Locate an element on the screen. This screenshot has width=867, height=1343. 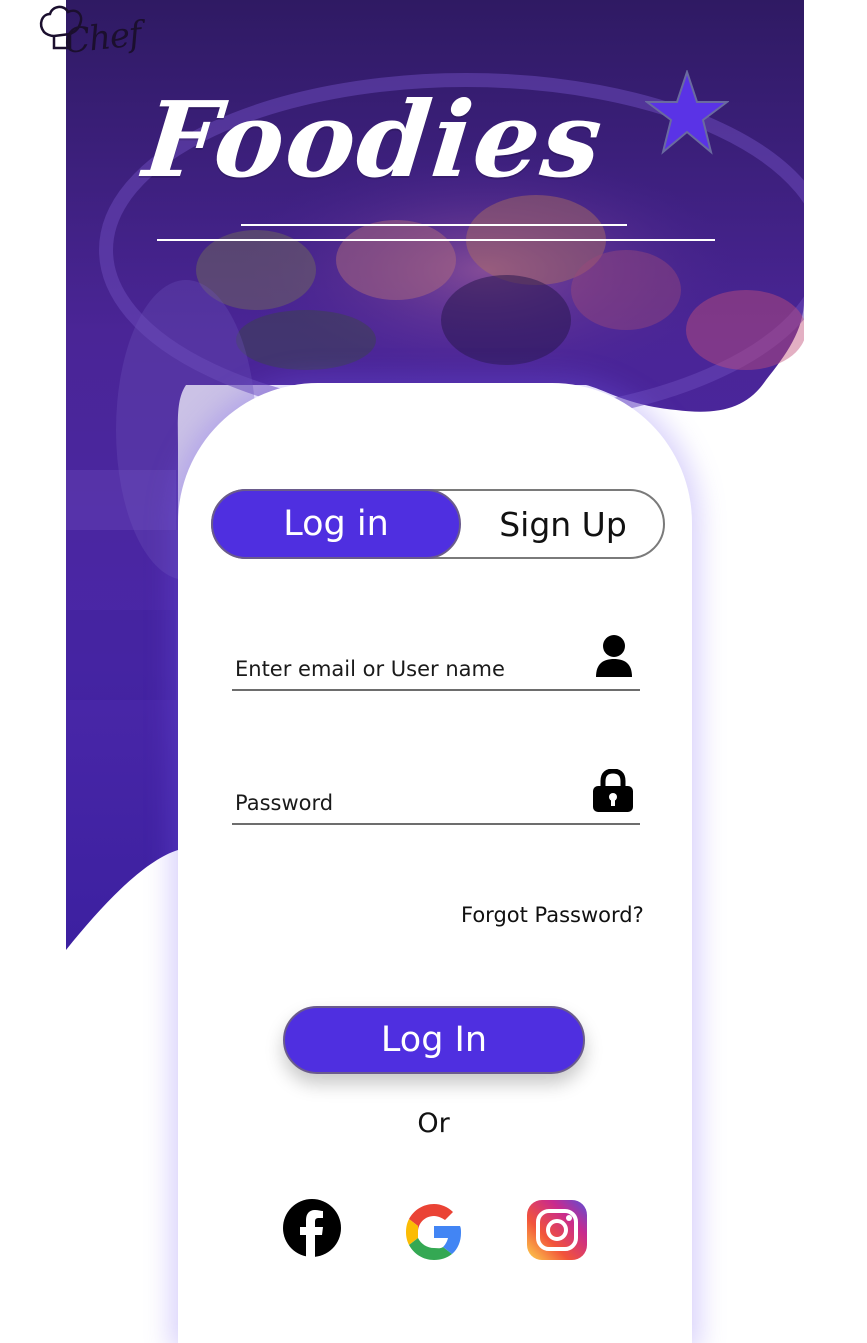
chef-logo: Chef is located at coordinates (81, 40).